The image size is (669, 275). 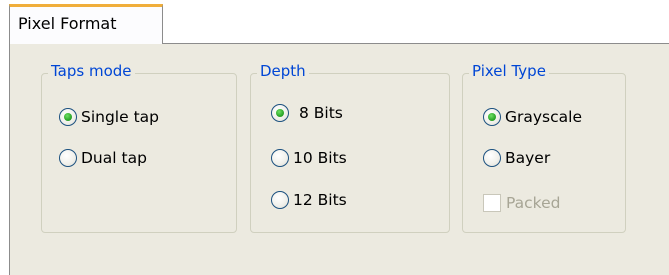 I want to click on taps-mode-title: Taps mode, so click(x=91, y=71).